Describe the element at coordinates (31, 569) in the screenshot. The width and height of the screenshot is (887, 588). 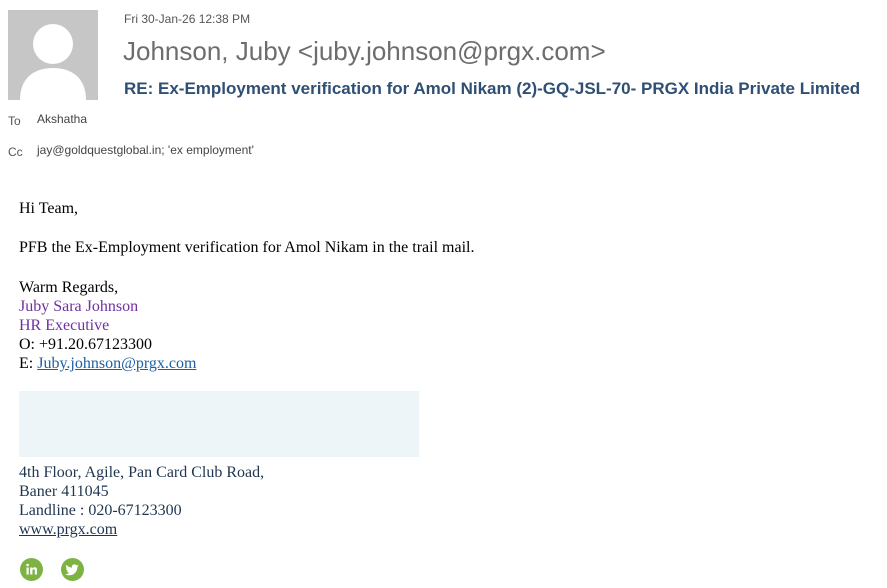
I see `linkedin-icon` at that location.